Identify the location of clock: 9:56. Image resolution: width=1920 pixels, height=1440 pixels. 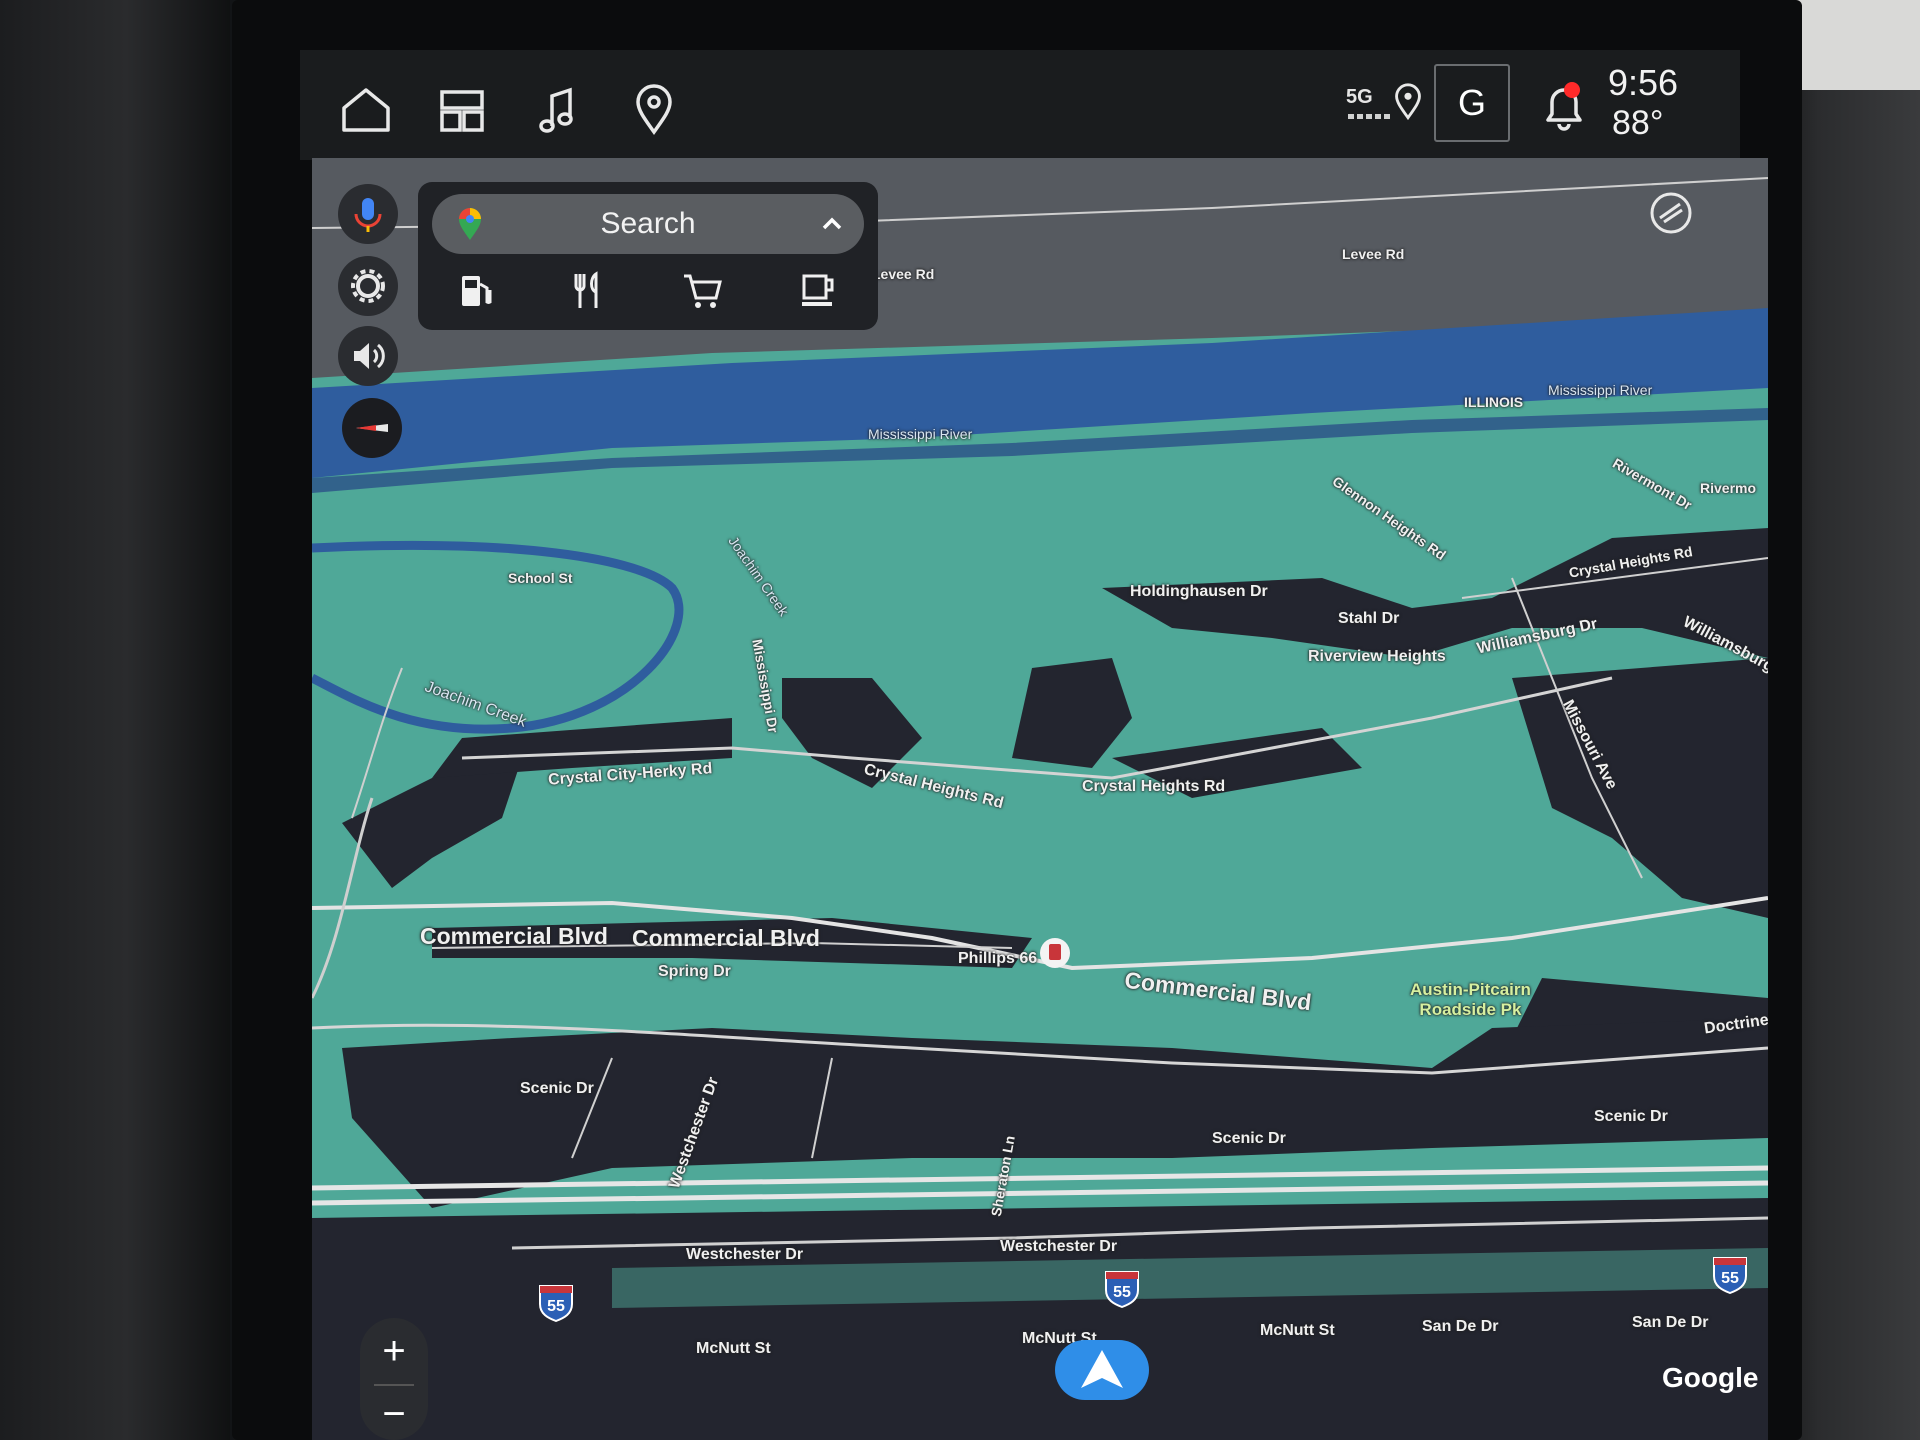
(1643, 82).